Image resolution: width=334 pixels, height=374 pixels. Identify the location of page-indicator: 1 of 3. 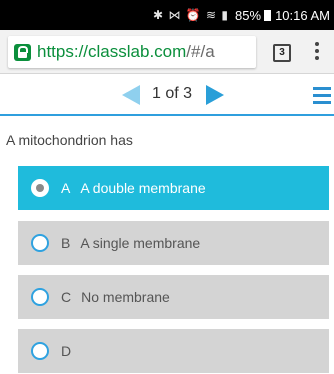
(172, 93).